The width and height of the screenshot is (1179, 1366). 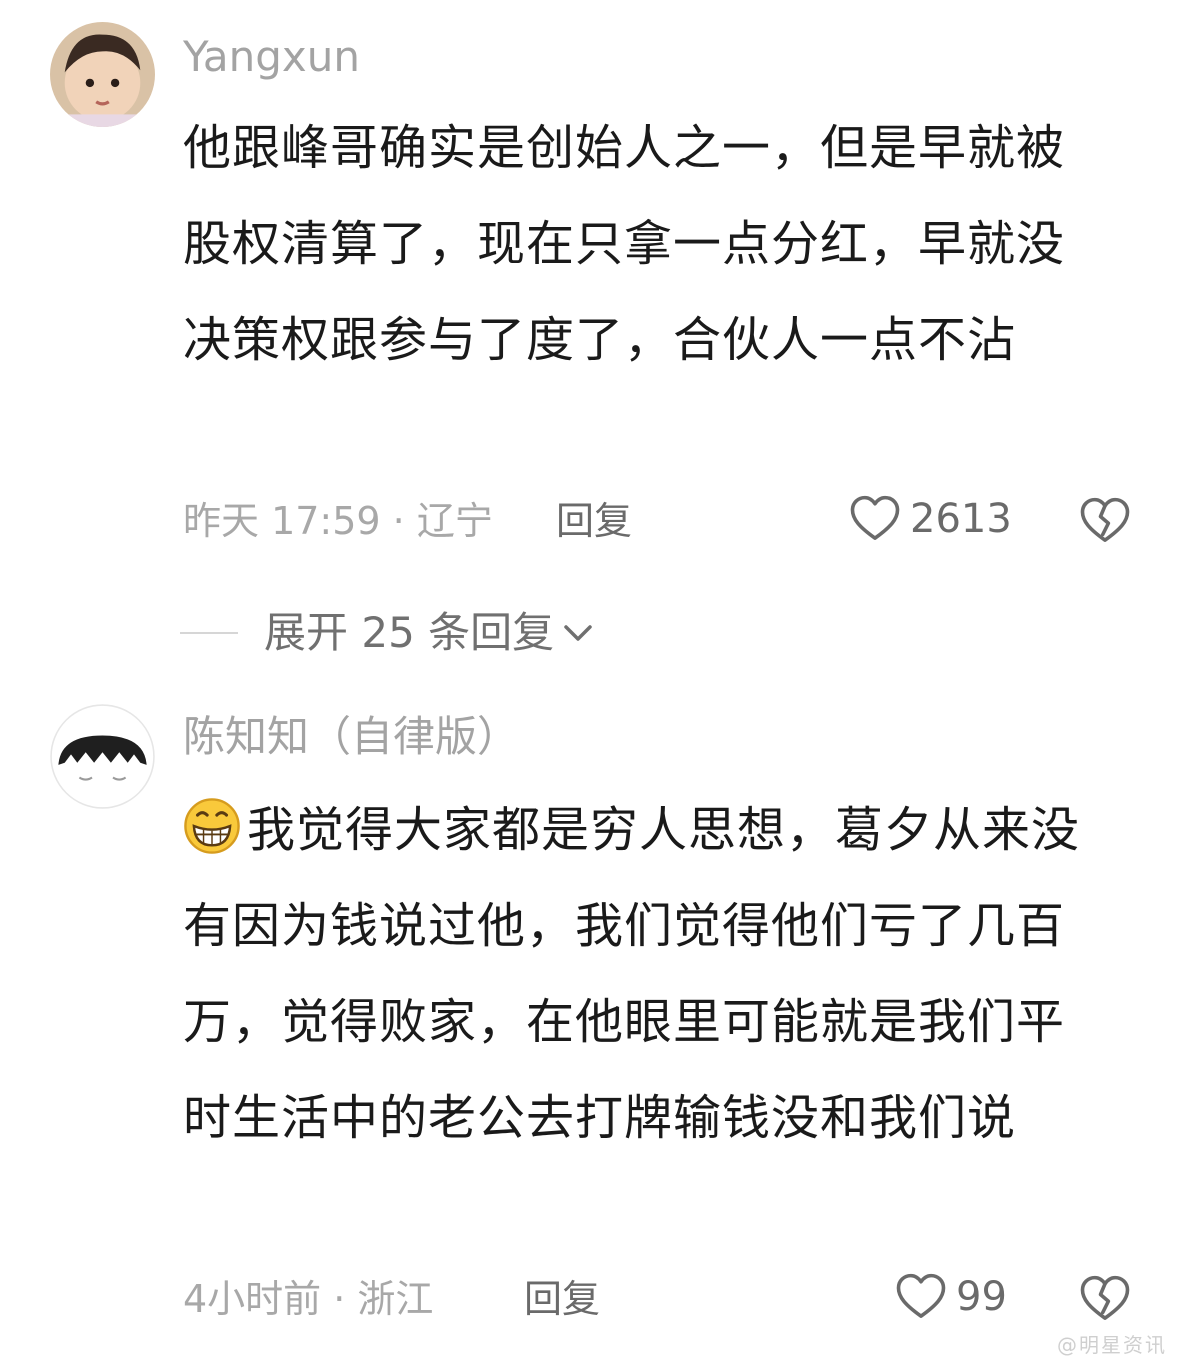 I want to click on comment-meta: 昨天 17:59 · 辽宁, so click(x=338, y=521).